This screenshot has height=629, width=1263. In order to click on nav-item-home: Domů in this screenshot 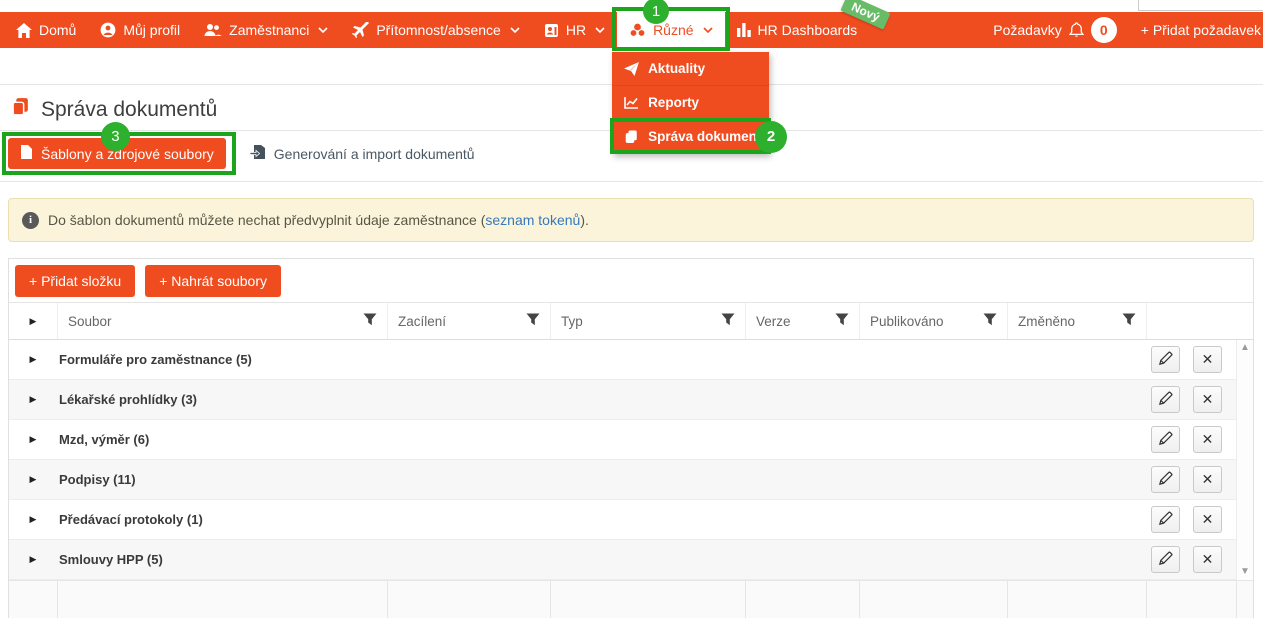, I will do `click(46, 30)`.